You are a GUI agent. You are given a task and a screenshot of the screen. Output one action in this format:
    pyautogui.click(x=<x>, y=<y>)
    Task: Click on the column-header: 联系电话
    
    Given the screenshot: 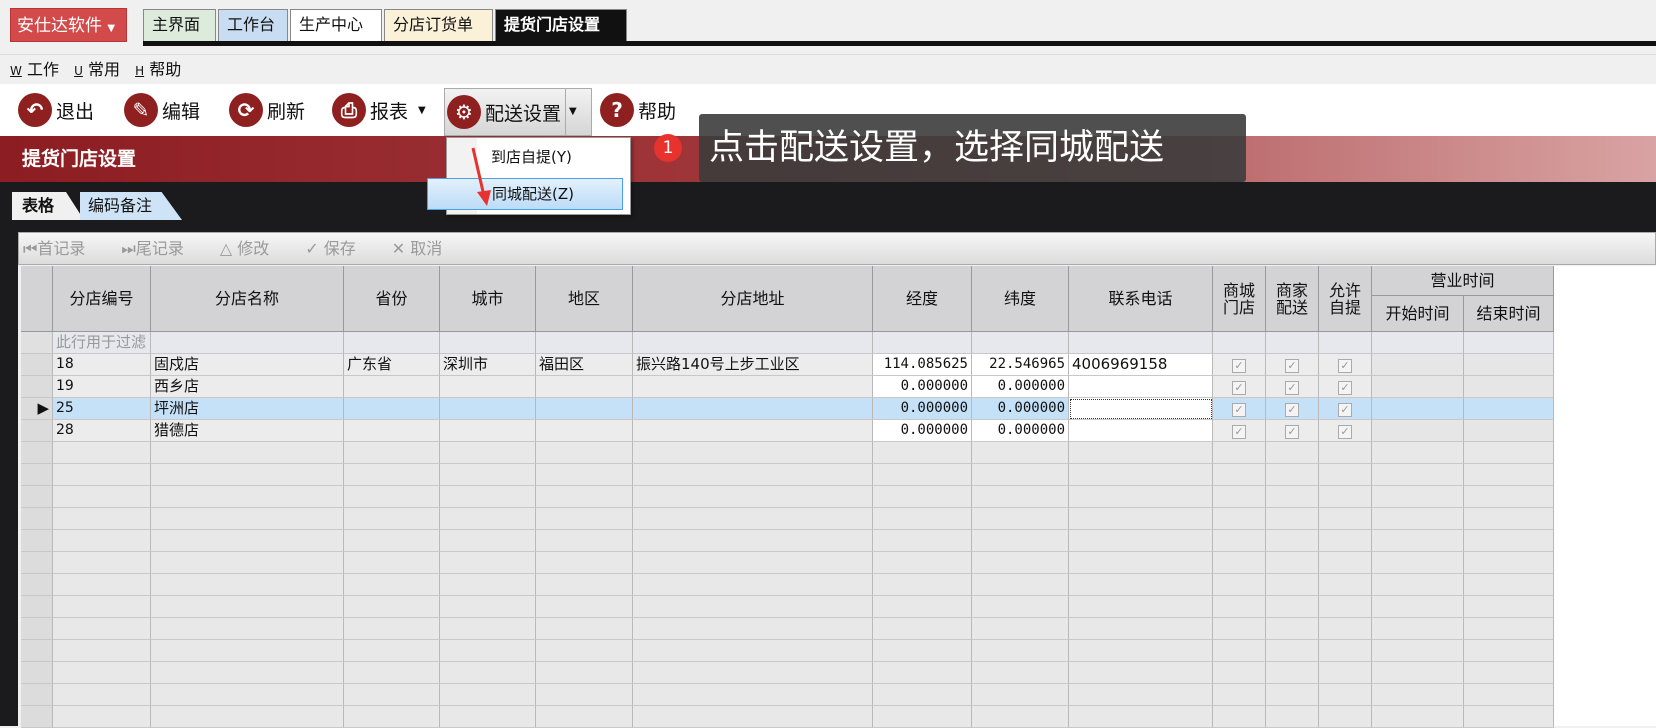 What is the action you would take?
    pyautogui.click(x=1141, y=299)
    